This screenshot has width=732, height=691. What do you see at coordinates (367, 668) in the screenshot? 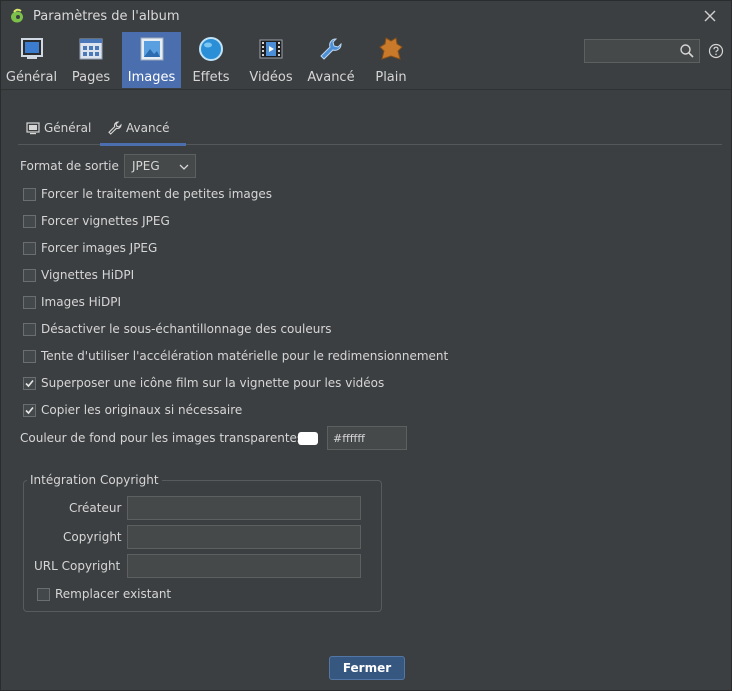
I see `close-button: Fermer` at bounding box center [367, 668].